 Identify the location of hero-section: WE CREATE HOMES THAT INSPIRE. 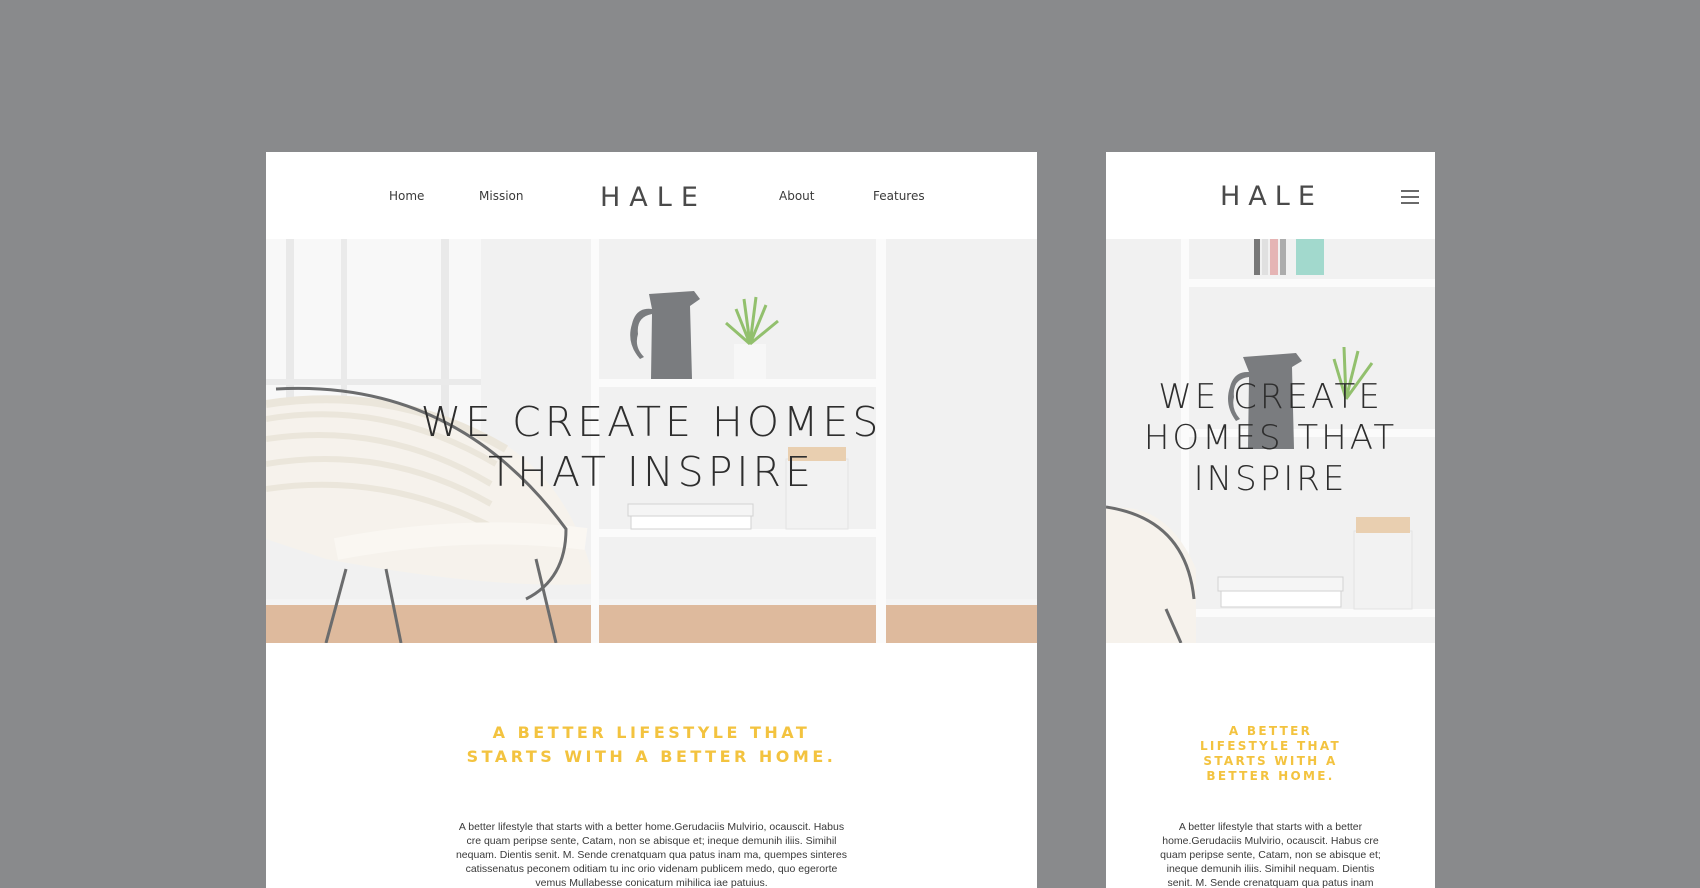
(1270, 441).